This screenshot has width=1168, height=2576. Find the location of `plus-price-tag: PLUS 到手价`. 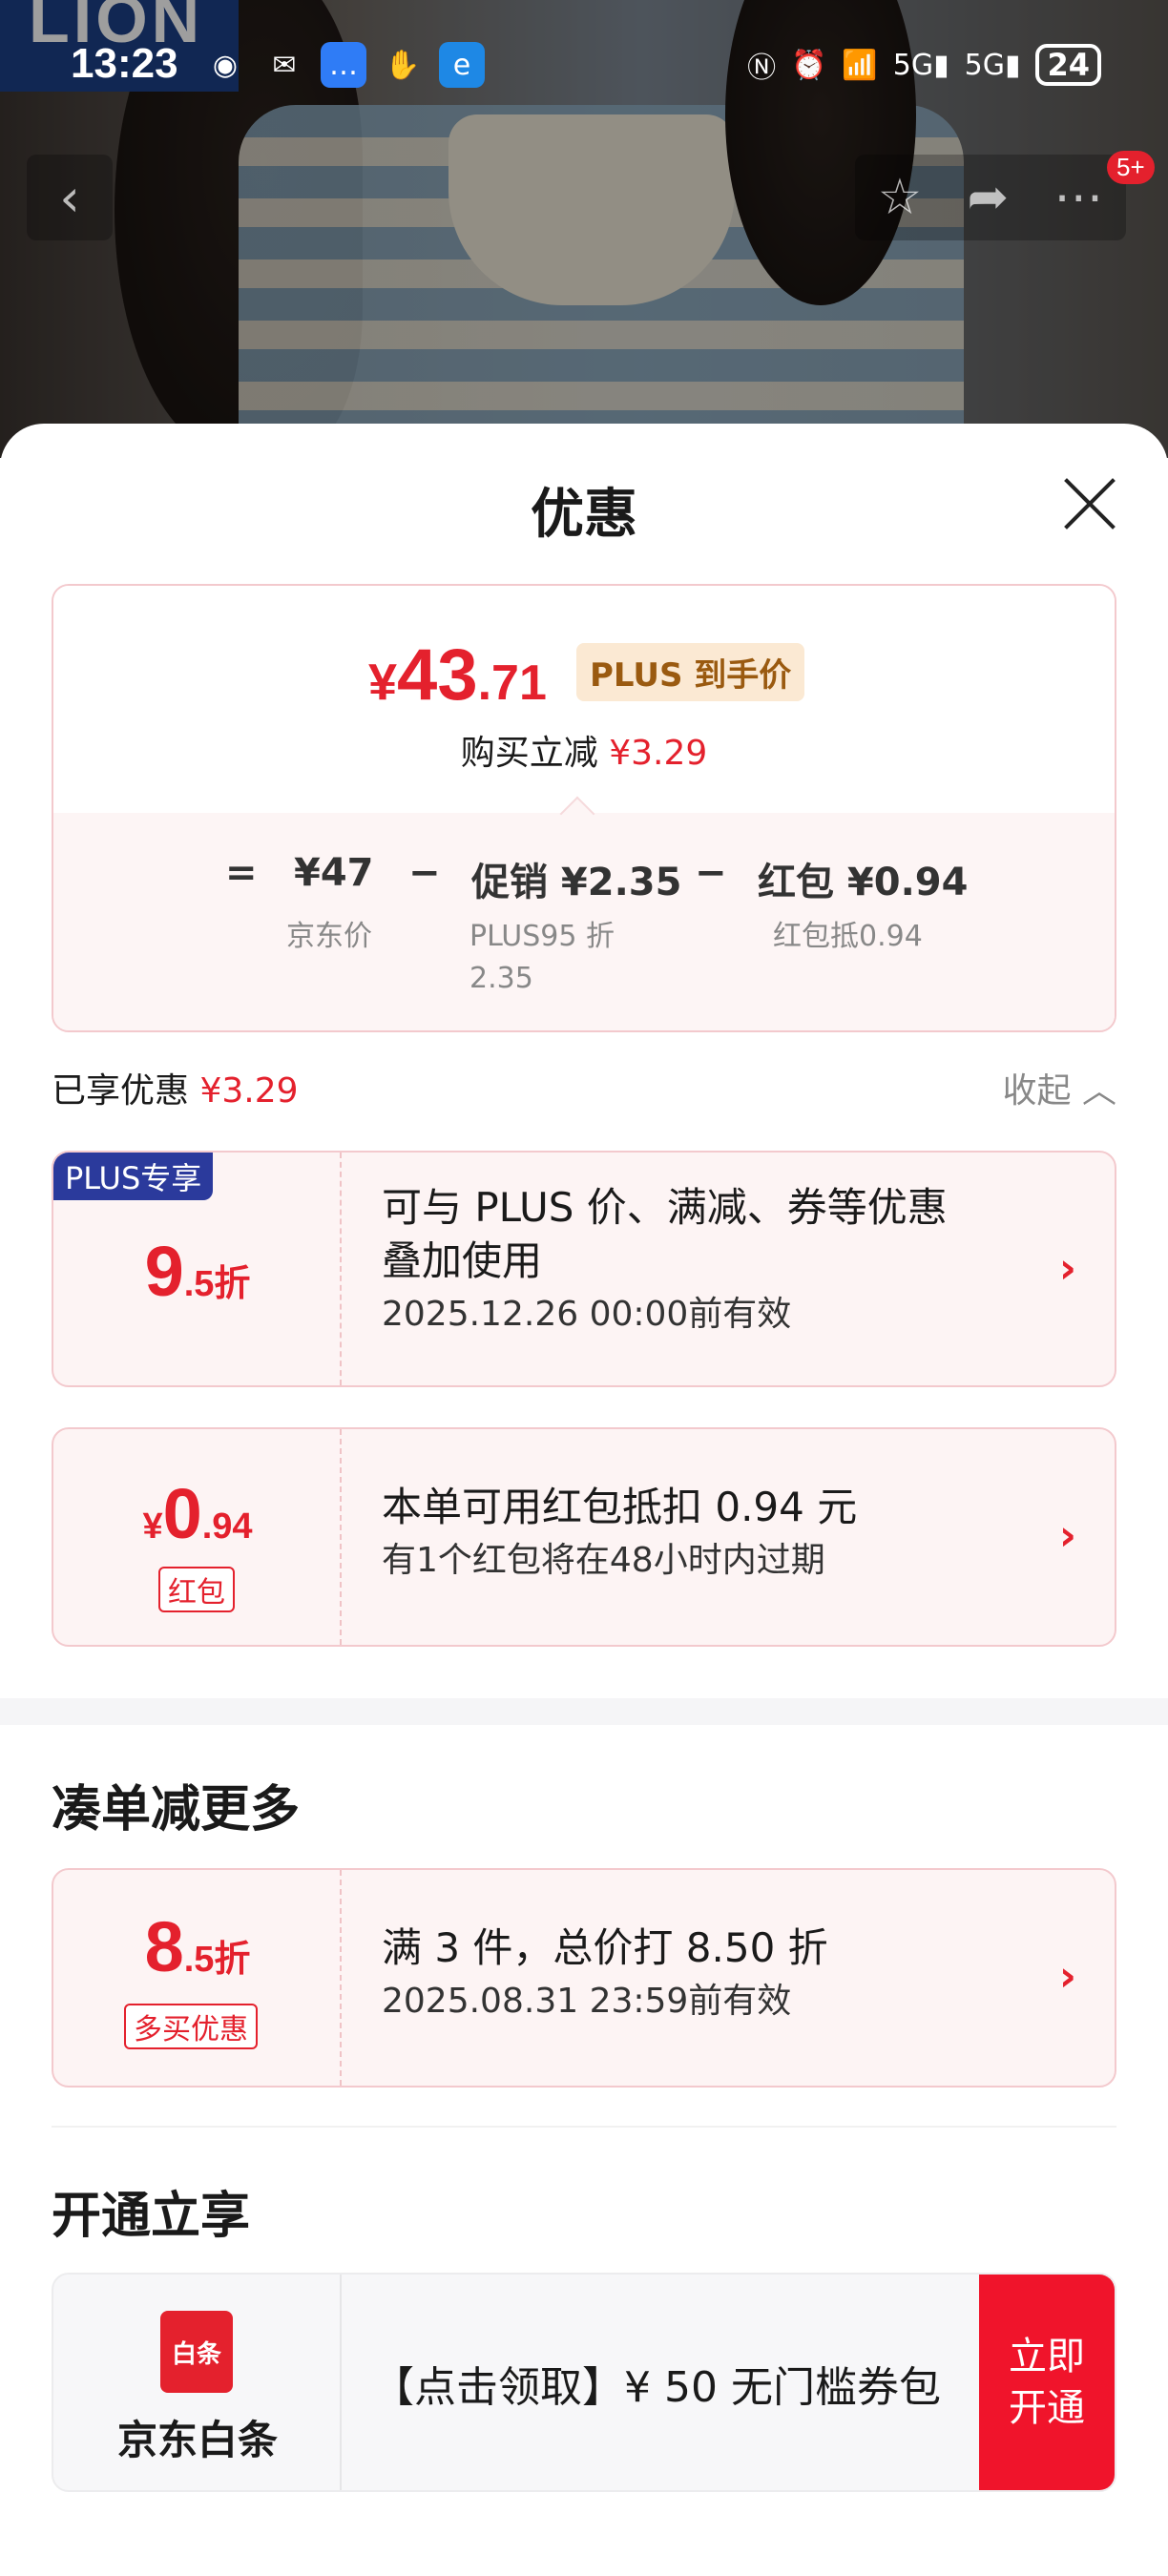

plus-price-tag: PLUS 到手价 is located at coordinates (690, 672).